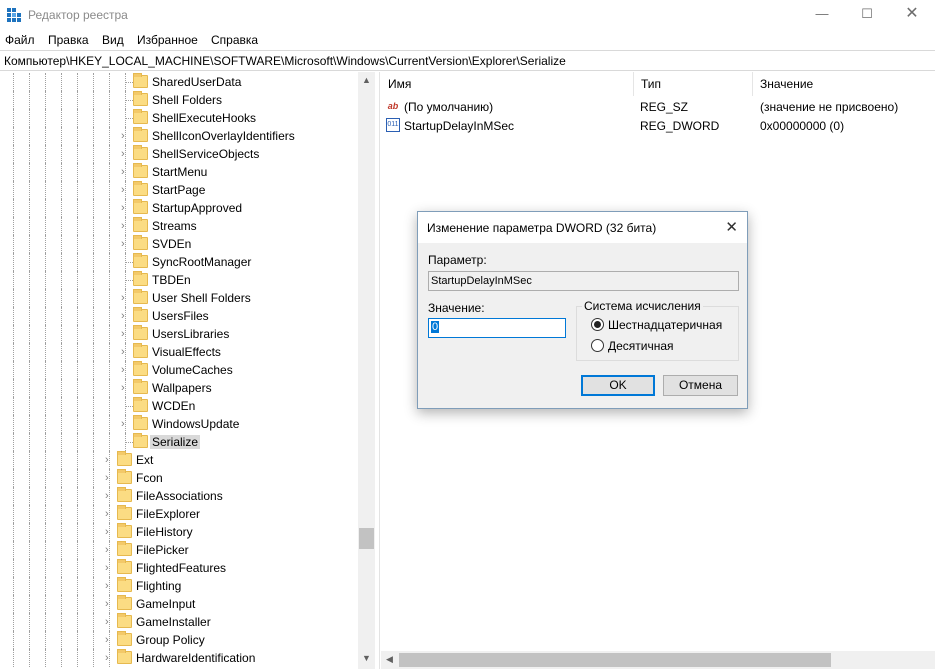 This screenshot has height=669, width=935. What do you see at coordinates (167, 40) in the screenshot?
I see `menu-favorites: Избранное` at bounding box center [167, 40].